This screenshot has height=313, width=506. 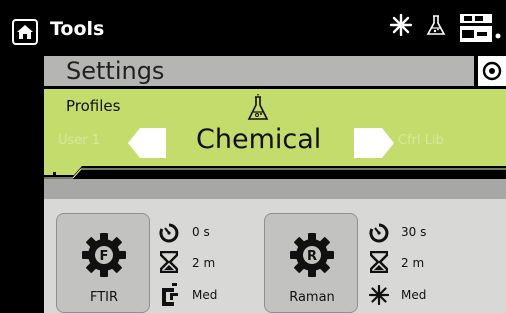 I want to click on app-title: Tools, so click(x=77, y=29).